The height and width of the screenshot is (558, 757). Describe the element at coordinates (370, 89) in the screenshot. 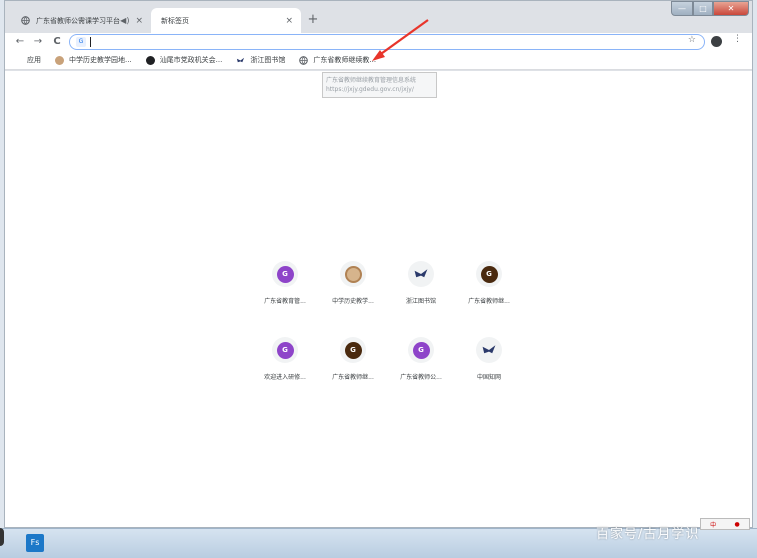

I see `tooltip-url: https://jxjy.gdedu.gov.cn/jxjy/` at that location.